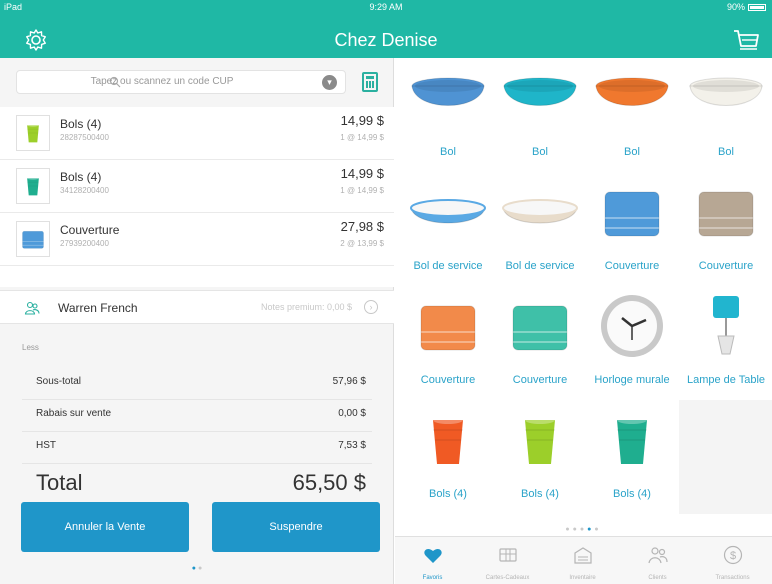  Describe the element at coordinates (386, 29) in the screenshot. I see `top-bar: iPad 9:29 AM 90% Chez Denise` at that location.